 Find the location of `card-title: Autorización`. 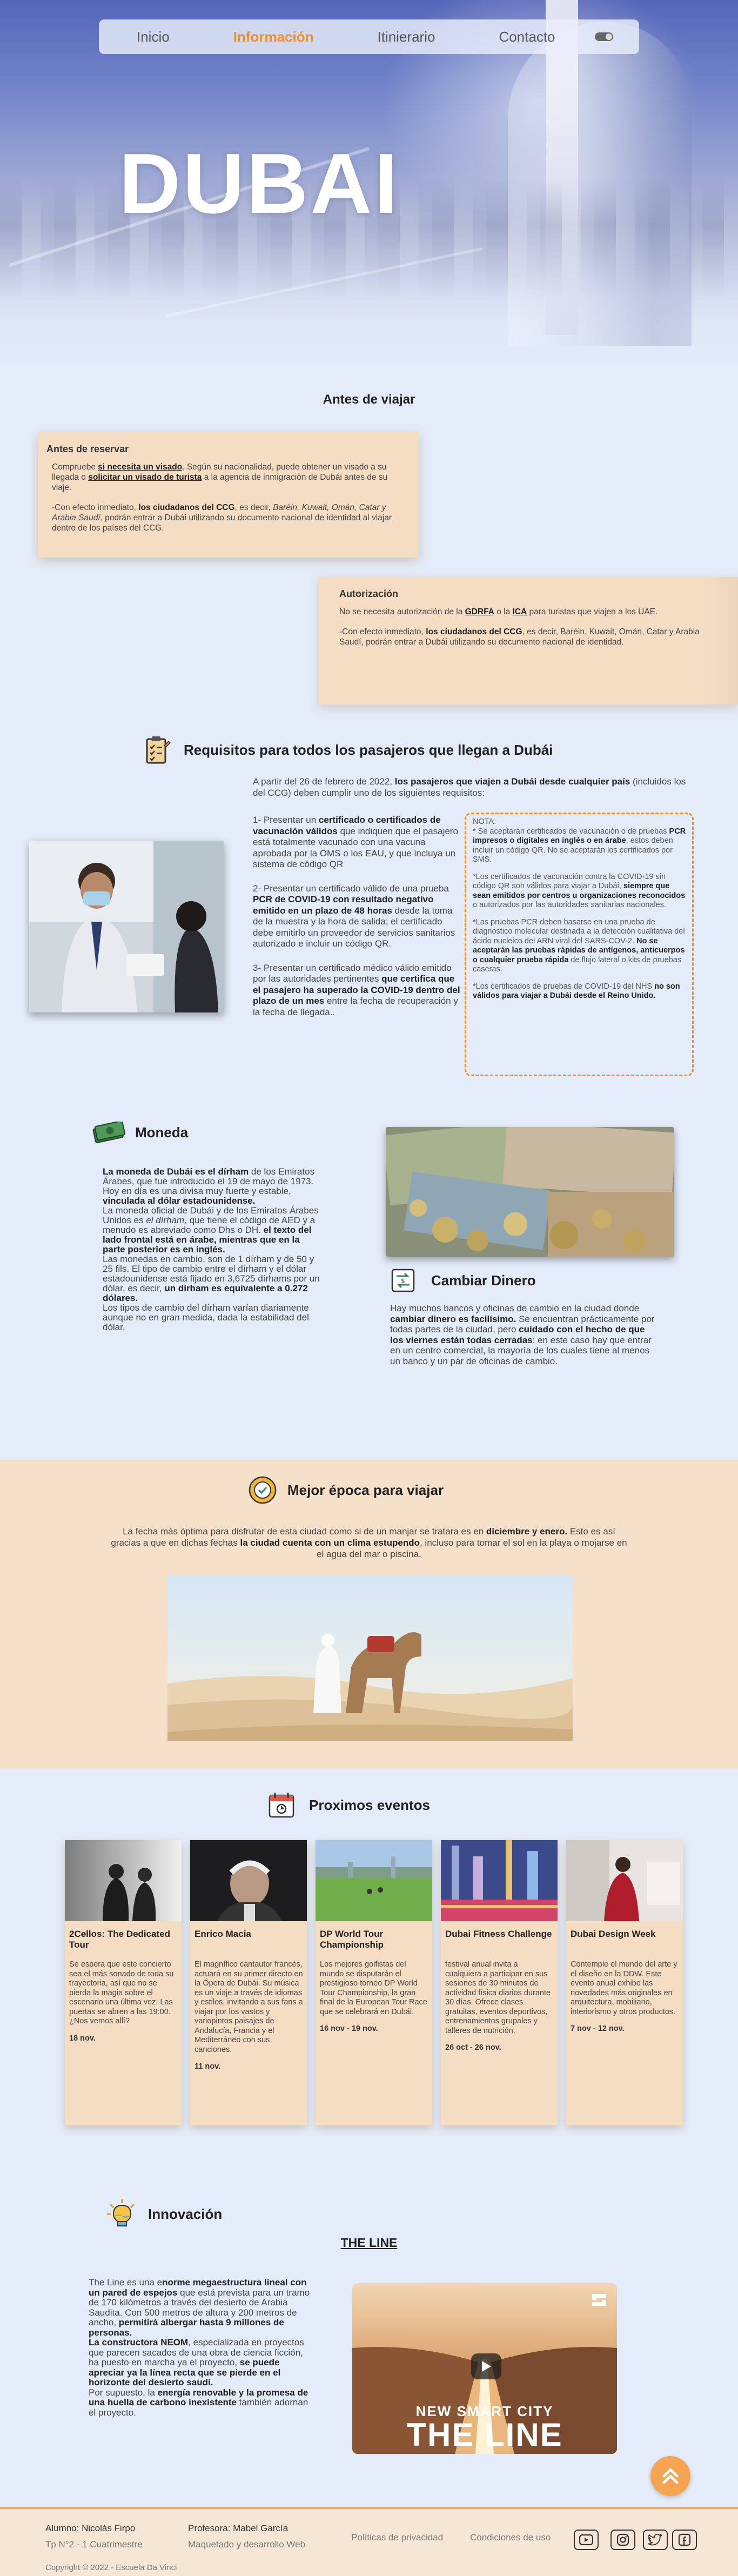

card-title: Autorización is located at coordinates (369, 593).